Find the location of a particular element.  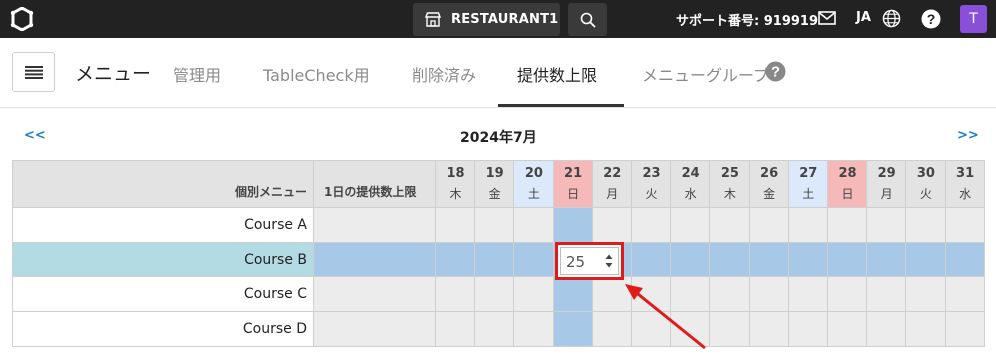

day-header-24: 24 水 is located at coordinates (691, 184).